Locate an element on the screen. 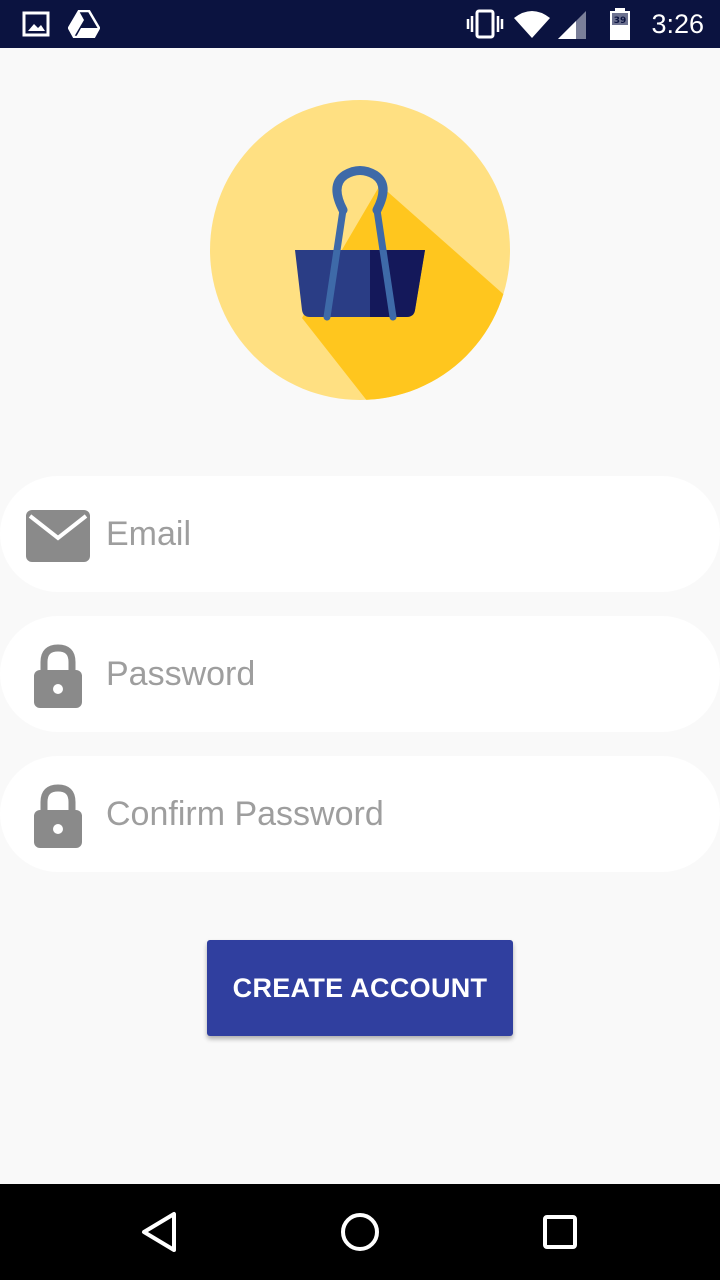 This screenshot has width=720, height=1280. create-account-button: CREATE ACCOUNT is located at coordinates (360, 988).